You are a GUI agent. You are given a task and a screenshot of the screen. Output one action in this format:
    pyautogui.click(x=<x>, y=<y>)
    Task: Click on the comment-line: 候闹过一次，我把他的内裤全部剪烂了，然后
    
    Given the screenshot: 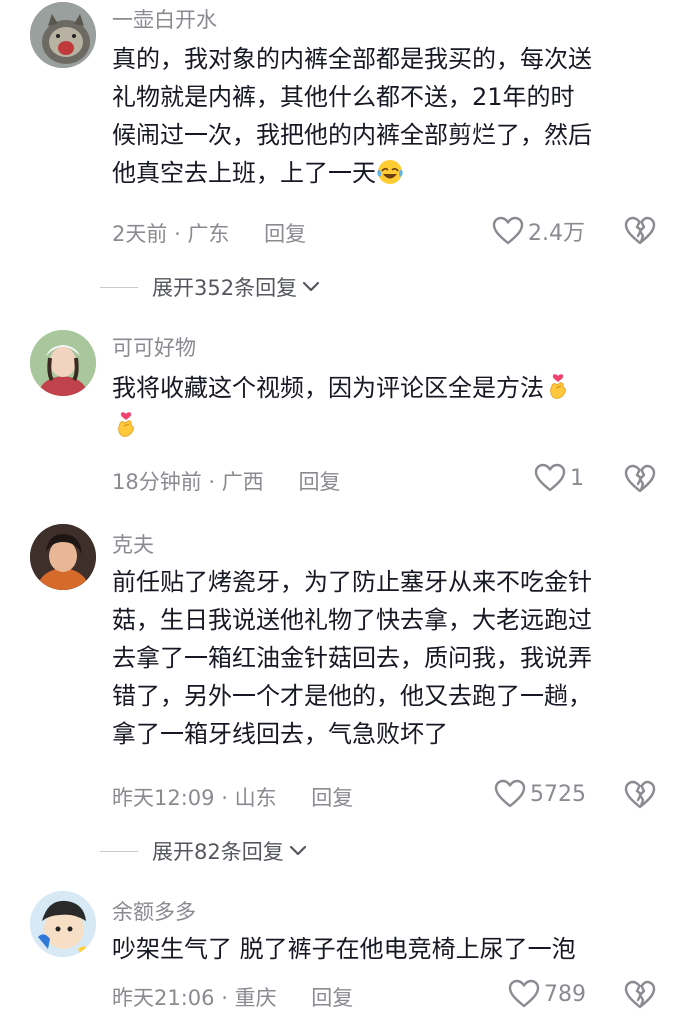 What is the action you would take?
    pyautogui.click(x=352, y=135)
    